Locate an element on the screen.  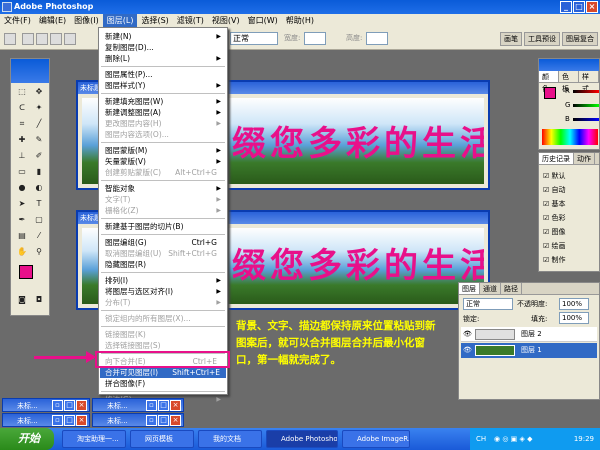
history-item: ☑ 制作 is located at coordinates (554, 260).